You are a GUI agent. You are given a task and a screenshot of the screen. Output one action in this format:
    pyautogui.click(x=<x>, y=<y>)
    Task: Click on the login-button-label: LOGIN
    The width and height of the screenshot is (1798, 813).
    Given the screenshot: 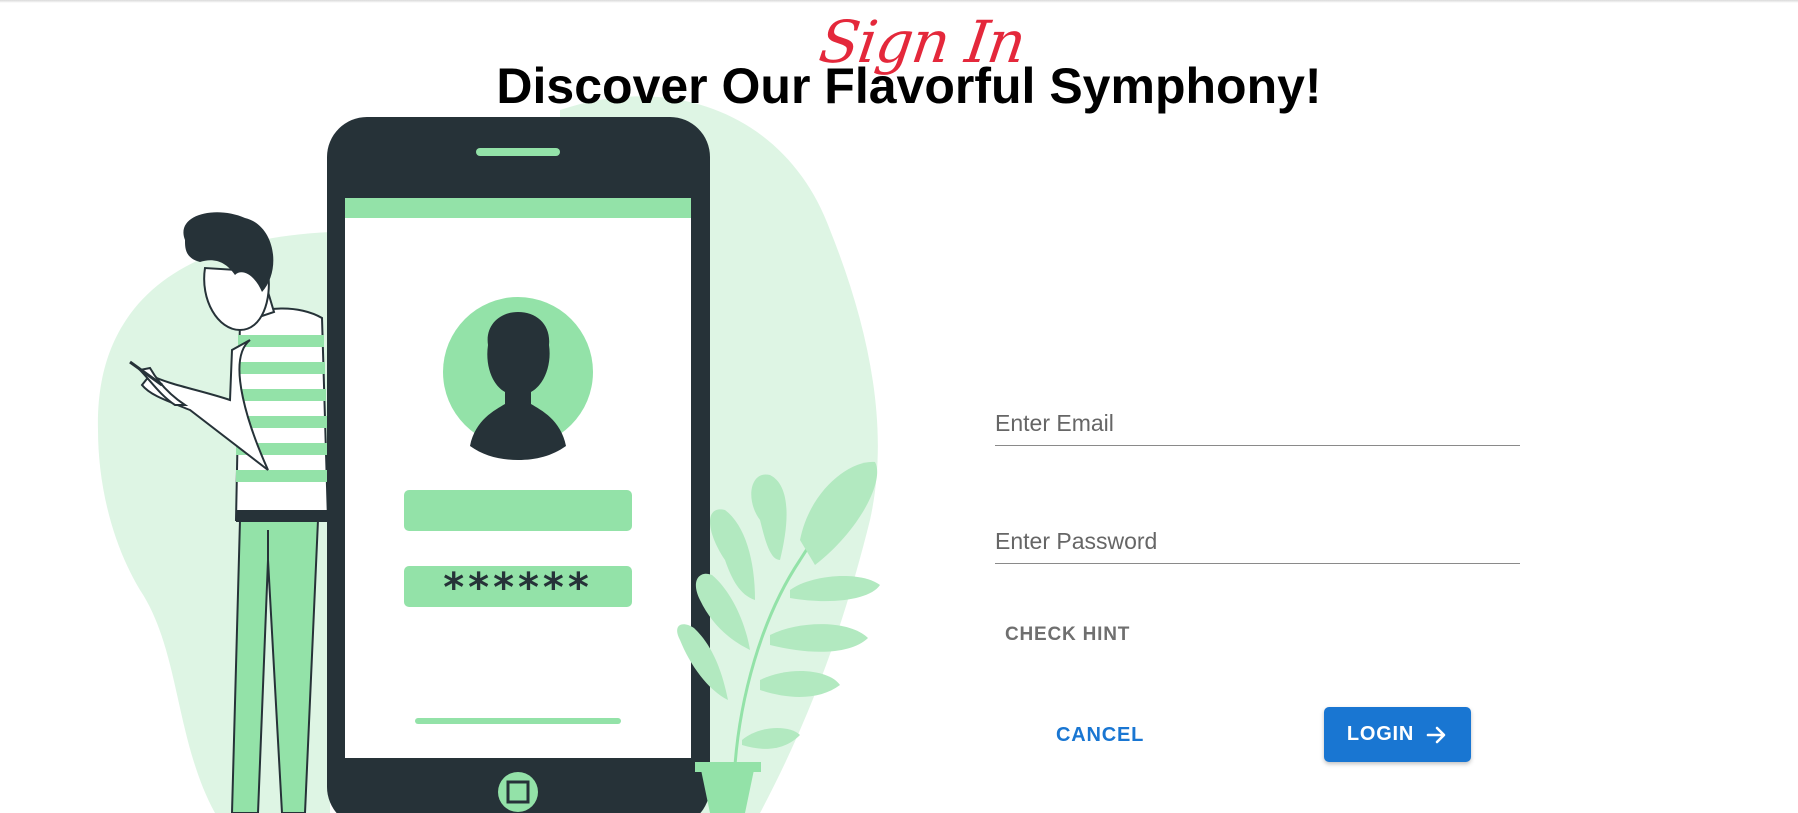 What is the action you would take?
    pyautogui.click(x=1380, y=734)
    